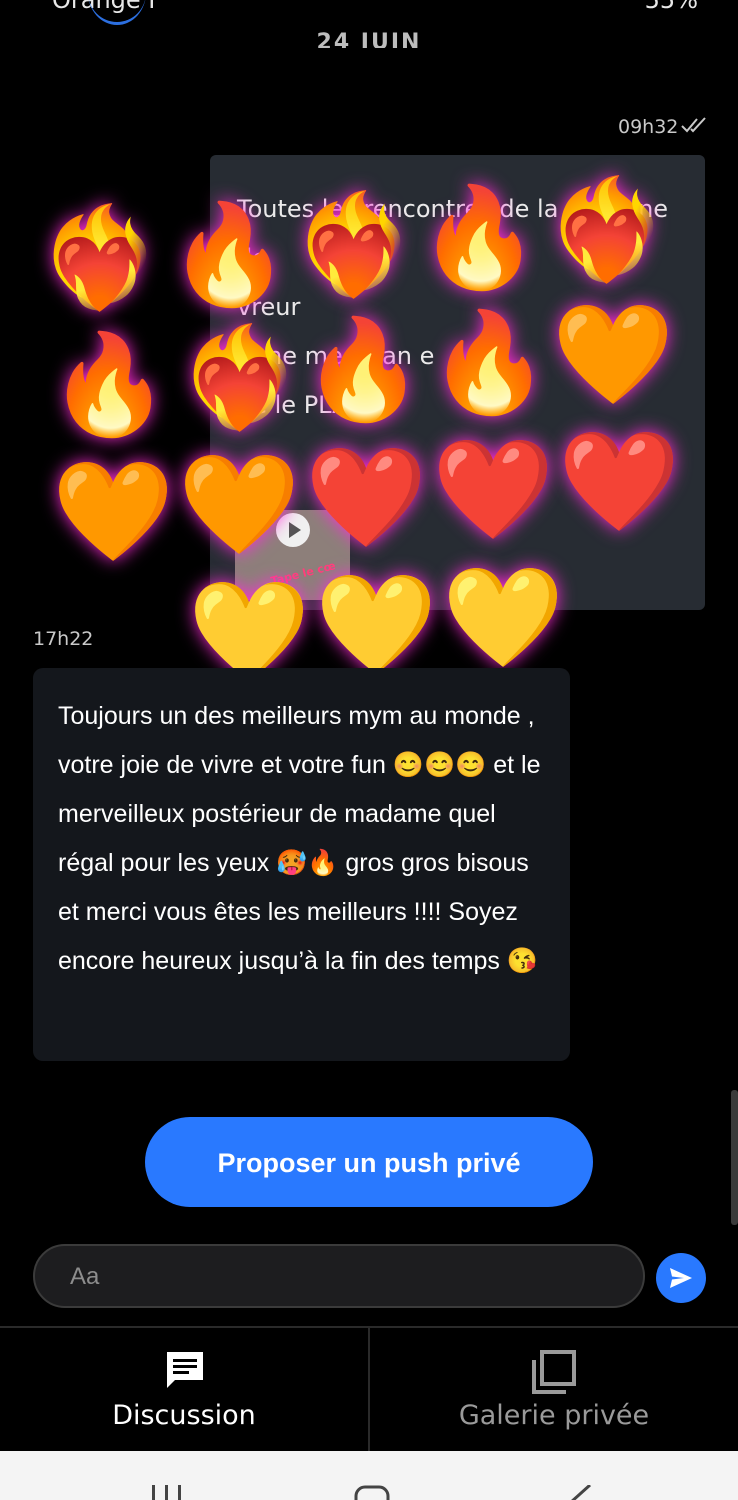 The width and height of the screenshot is (738, 1500). What do you see at coordinates (63, 639) in the screenshot?
I see `message-time-incoming: 17h22` at bounding box center [63, 639].